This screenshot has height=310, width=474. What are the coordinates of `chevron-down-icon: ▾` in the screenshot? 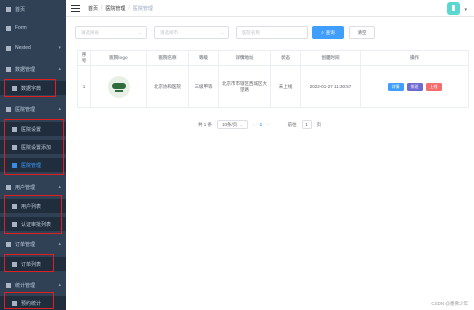 It's located at (59, 48).